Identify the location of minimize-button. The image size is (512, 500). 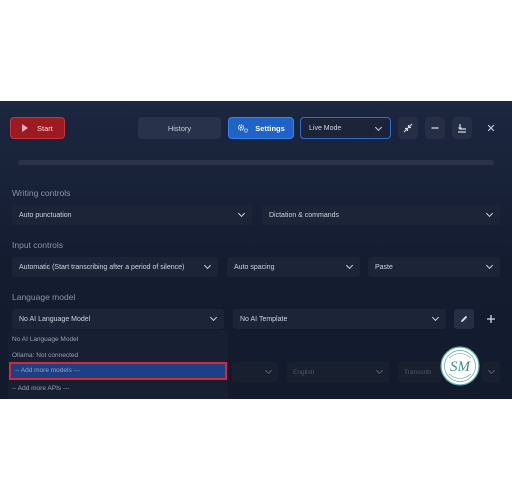
(435, 128).